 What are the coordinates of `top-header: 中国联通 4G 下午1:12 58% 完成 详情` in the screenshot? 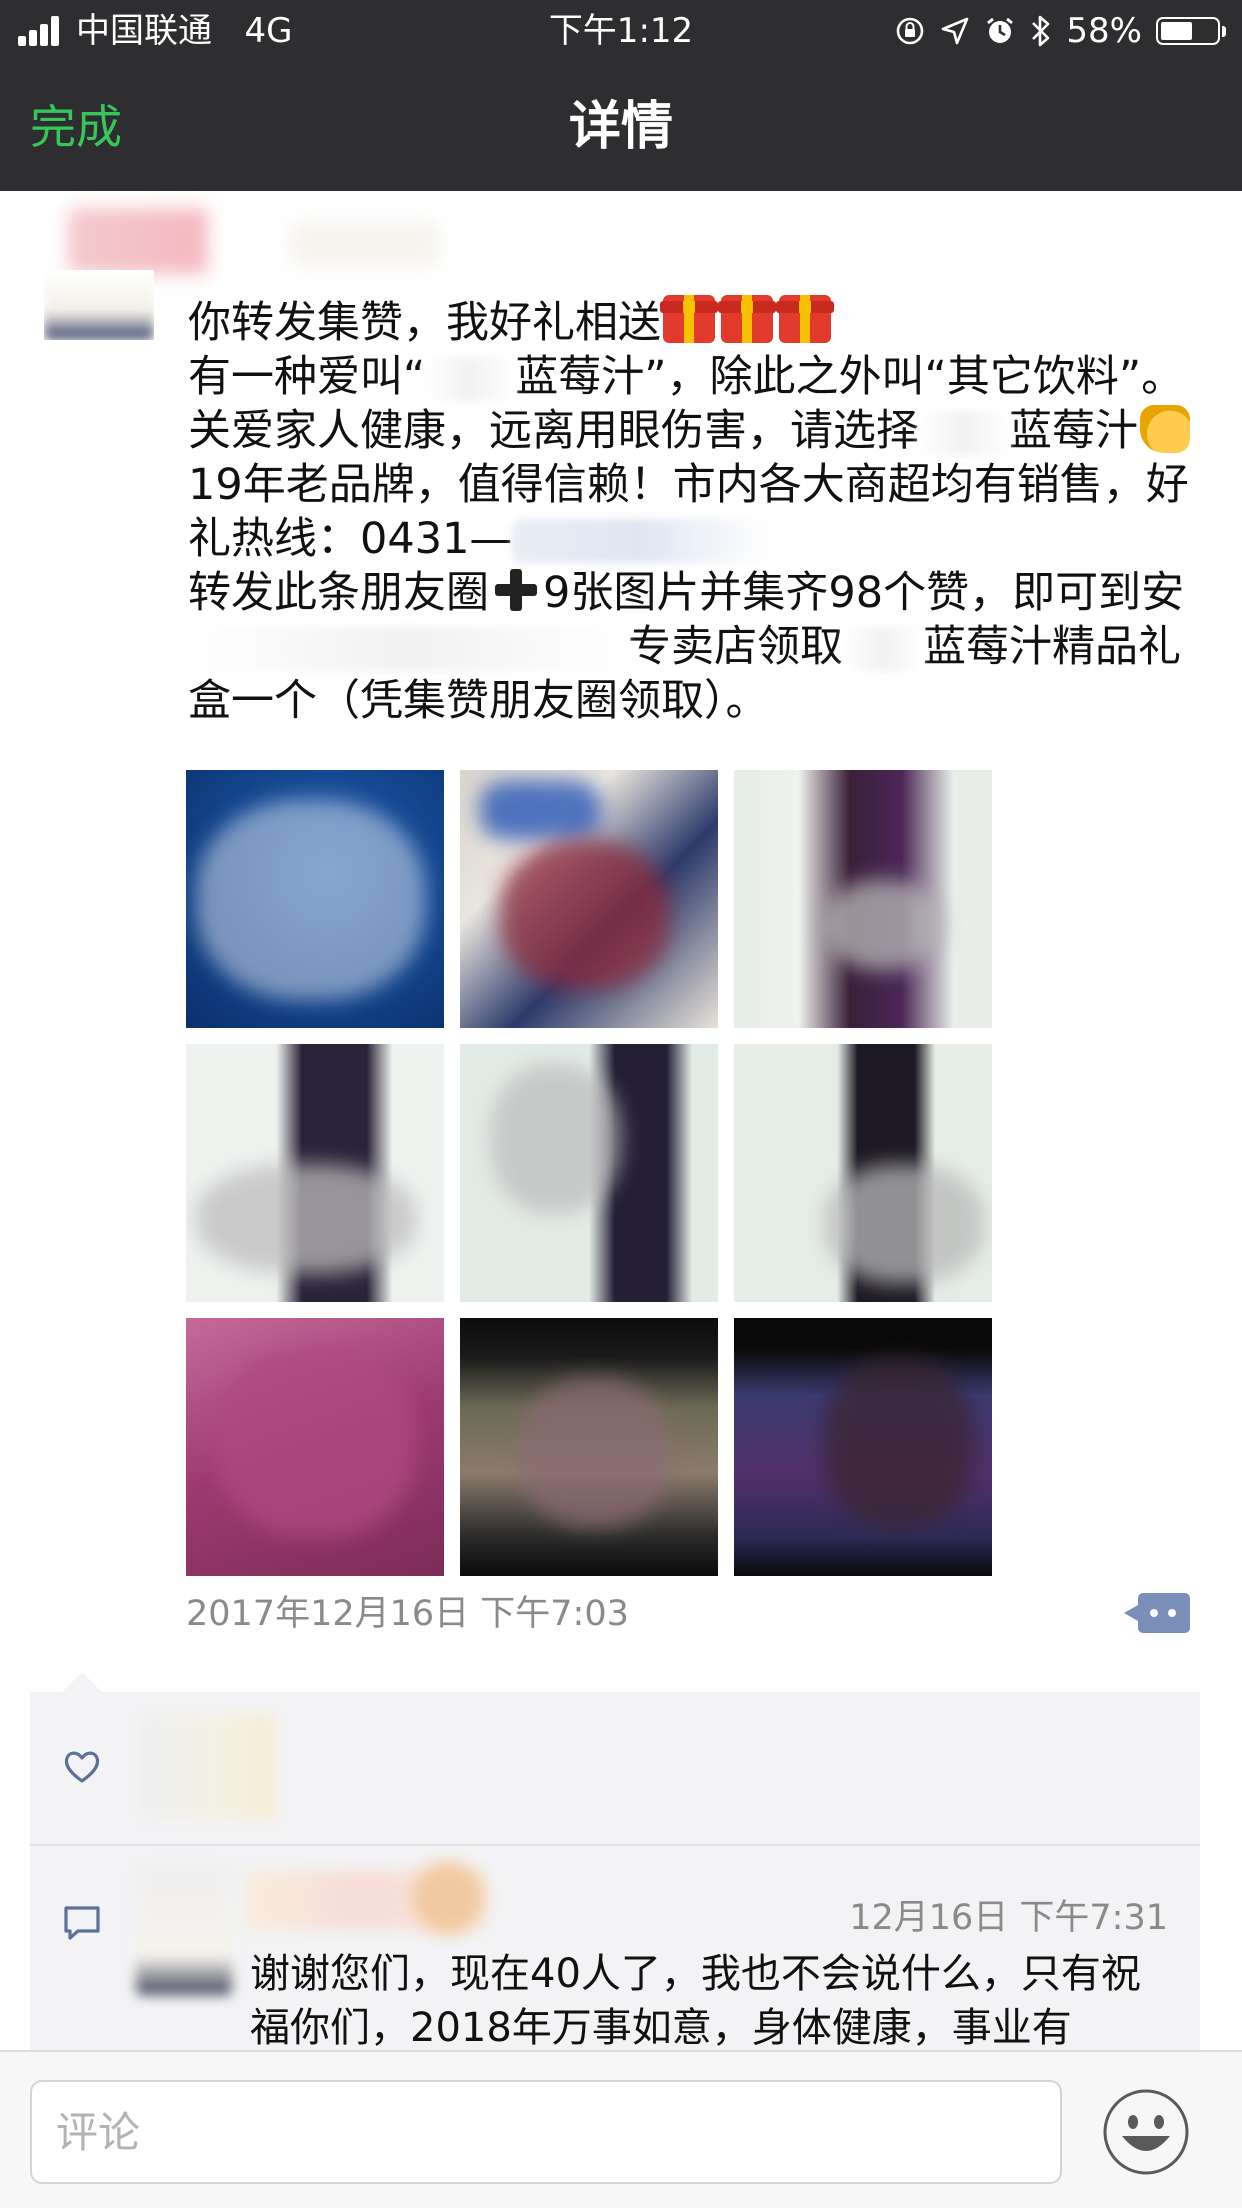 It's located at (621, 95).